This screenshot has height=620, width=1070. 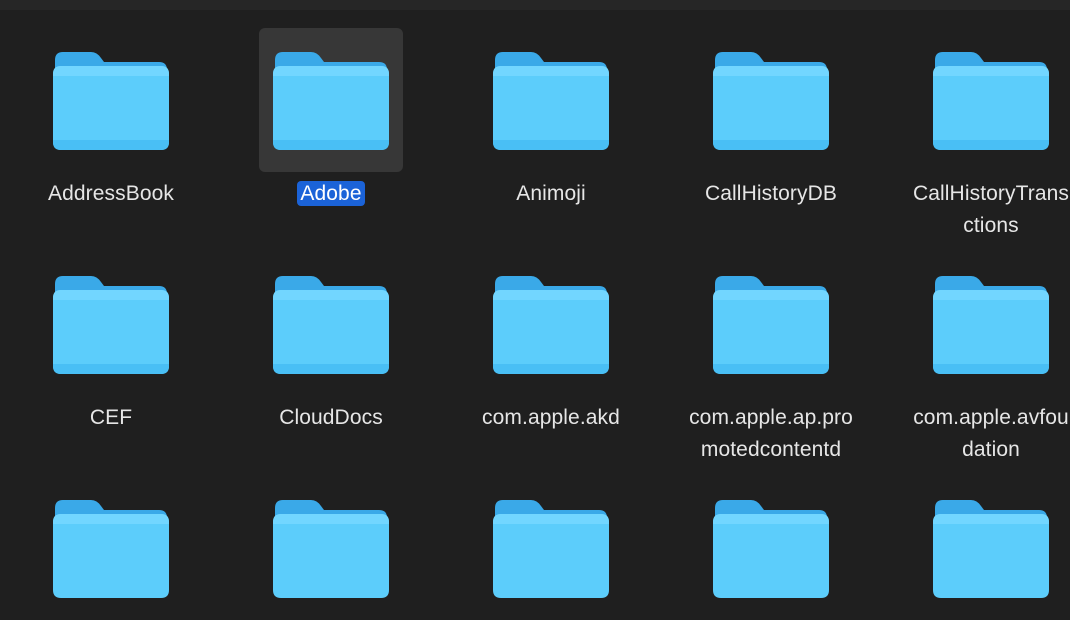 I want to click on folder-label: AddressBook, so click(x=110, y=193).